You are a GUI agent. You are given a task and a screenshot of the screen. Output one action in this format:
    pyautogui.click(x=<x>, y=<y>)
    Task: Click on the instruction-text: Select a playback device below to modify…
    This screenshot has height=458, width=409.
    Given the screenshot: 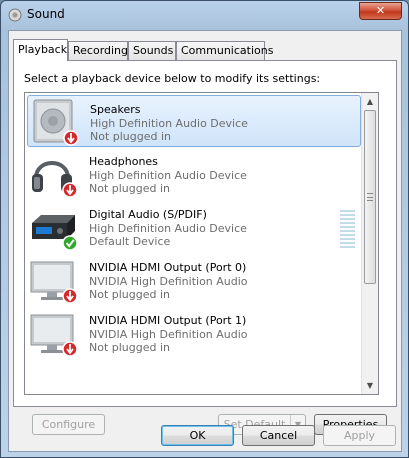 What is the action you would take?
    pyautogui.click(x=172, y=78)
    